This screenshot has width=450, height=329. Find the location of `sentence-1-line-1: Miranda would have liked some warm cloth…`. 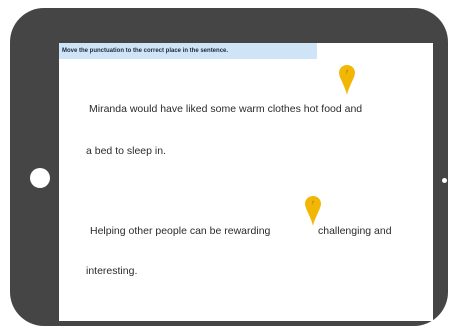

sentence-1-line-1: Miranda would have liked some warm cloth… is located at coordinates (226, 109).